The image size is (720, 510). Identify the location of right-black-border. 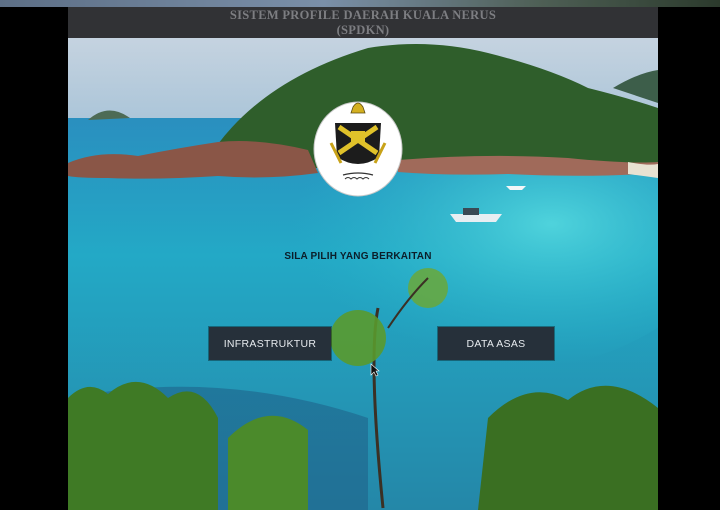
(689, 258).